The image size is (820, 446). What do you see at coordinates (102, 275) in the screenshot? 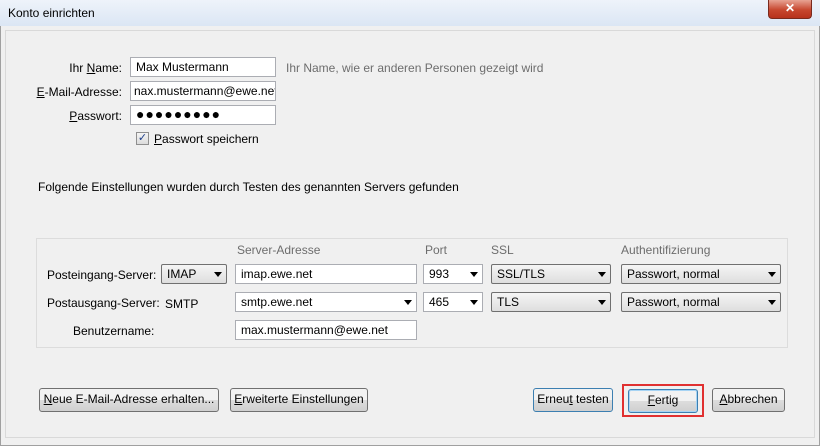
I see `incoming-server-label: Posteingang-Server:` at bounding box center [102, 275].